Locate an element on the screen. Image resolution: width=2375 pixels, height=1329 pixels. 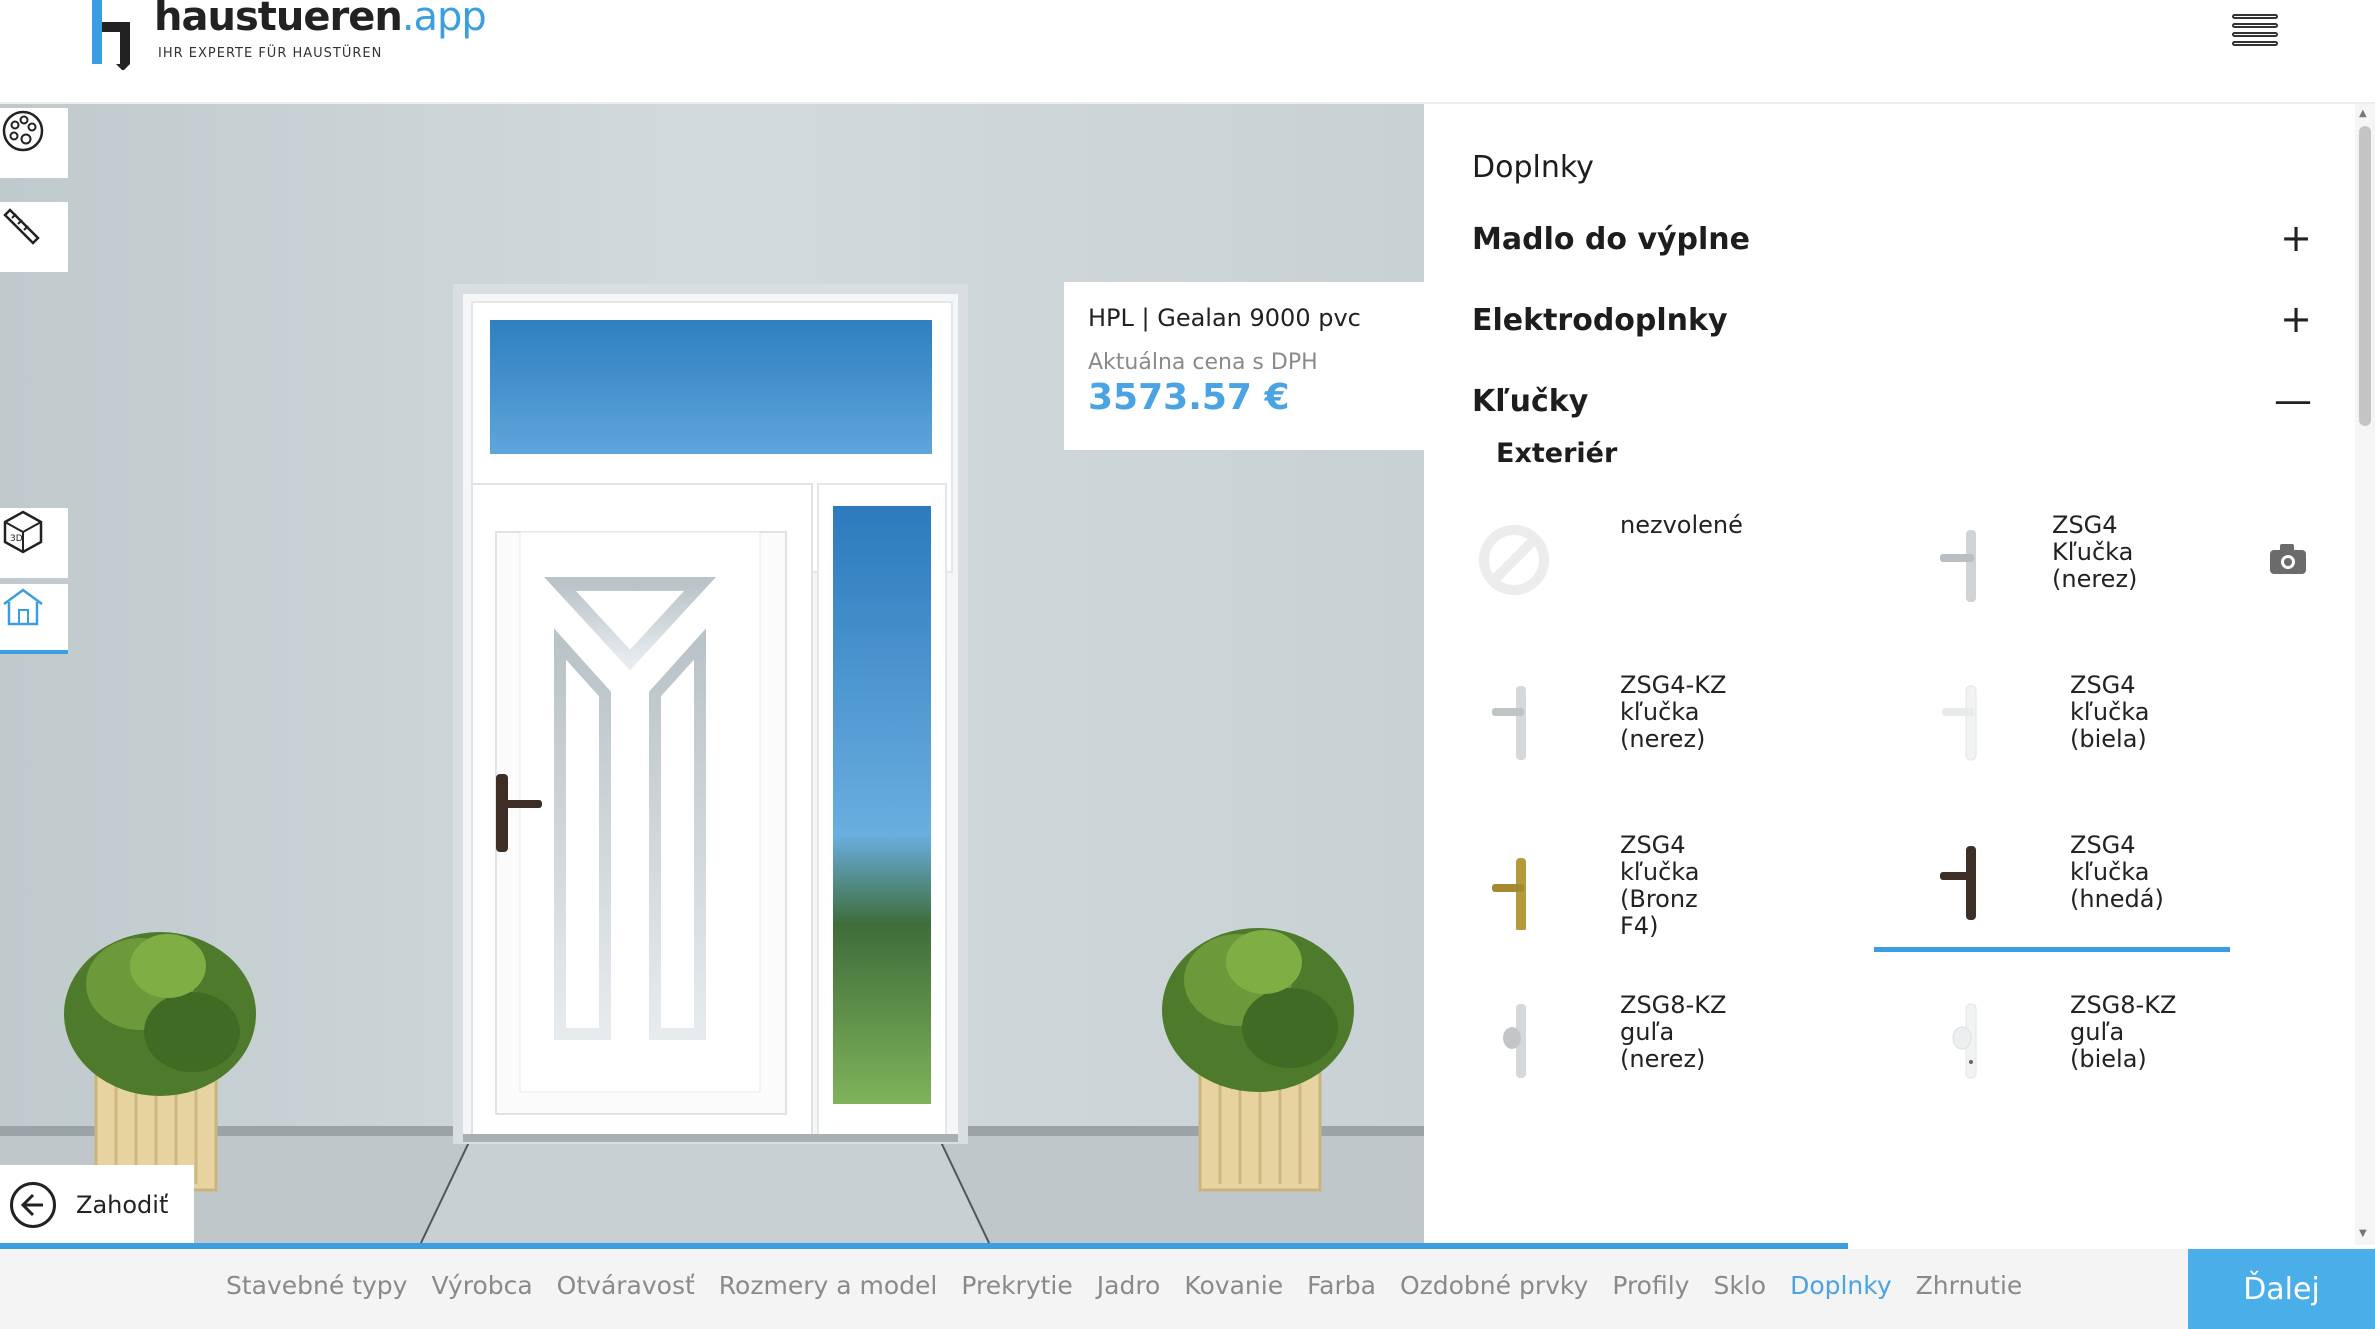
handle-option: ZSG4 Kľučka (nerez) is located at coordinates (2090, 560).